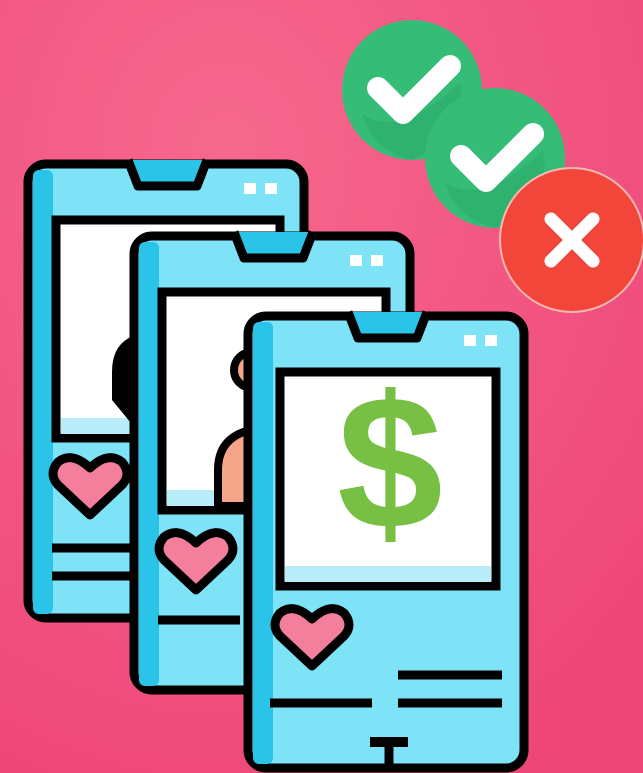 The image size is (643, 773). What do you see at coordinates (390, 463) in the screenshot?
I see `dollar-icon: $` at bounding box center [390, 463].